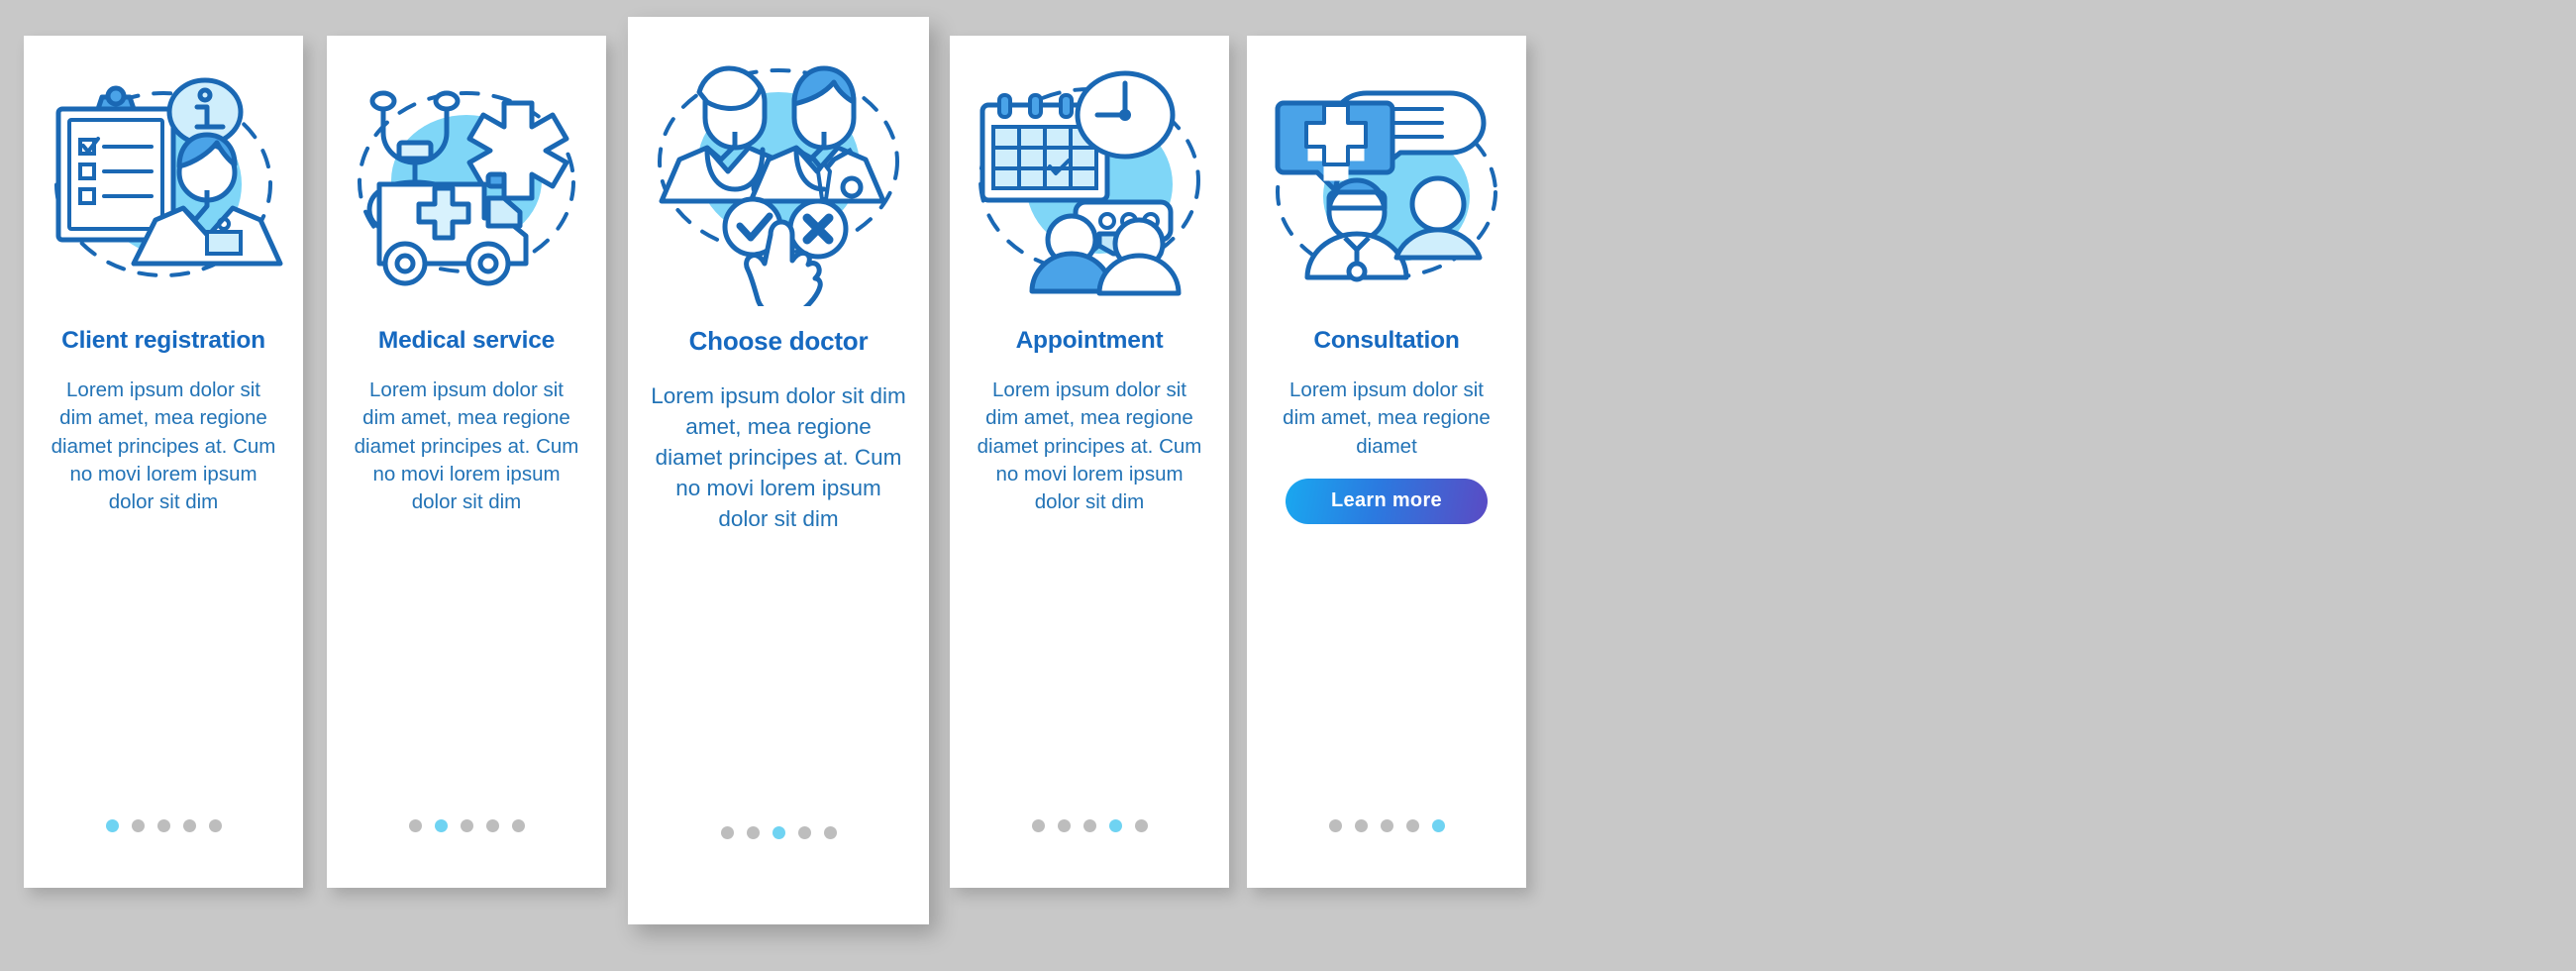 This screenshot has width=2576, height=971. I want to click on two-doctors-check-cross-pointer-icon, so click(778, 185).